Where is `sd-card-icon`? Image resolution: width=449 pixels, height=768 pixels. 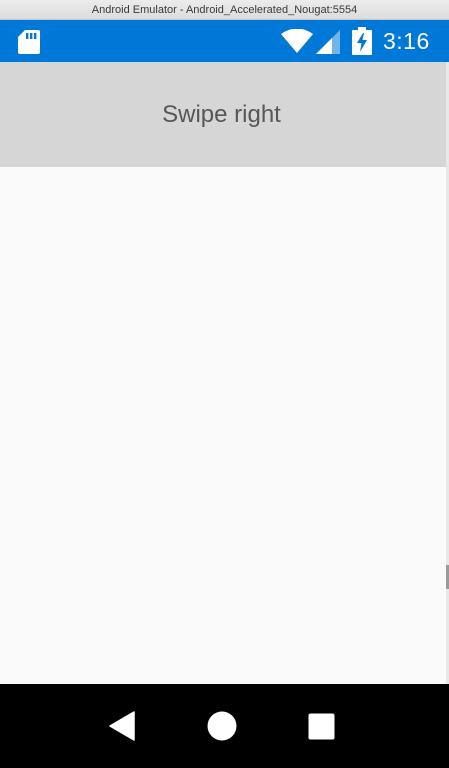 sd-card-icon is located at coordinates (29, 42).